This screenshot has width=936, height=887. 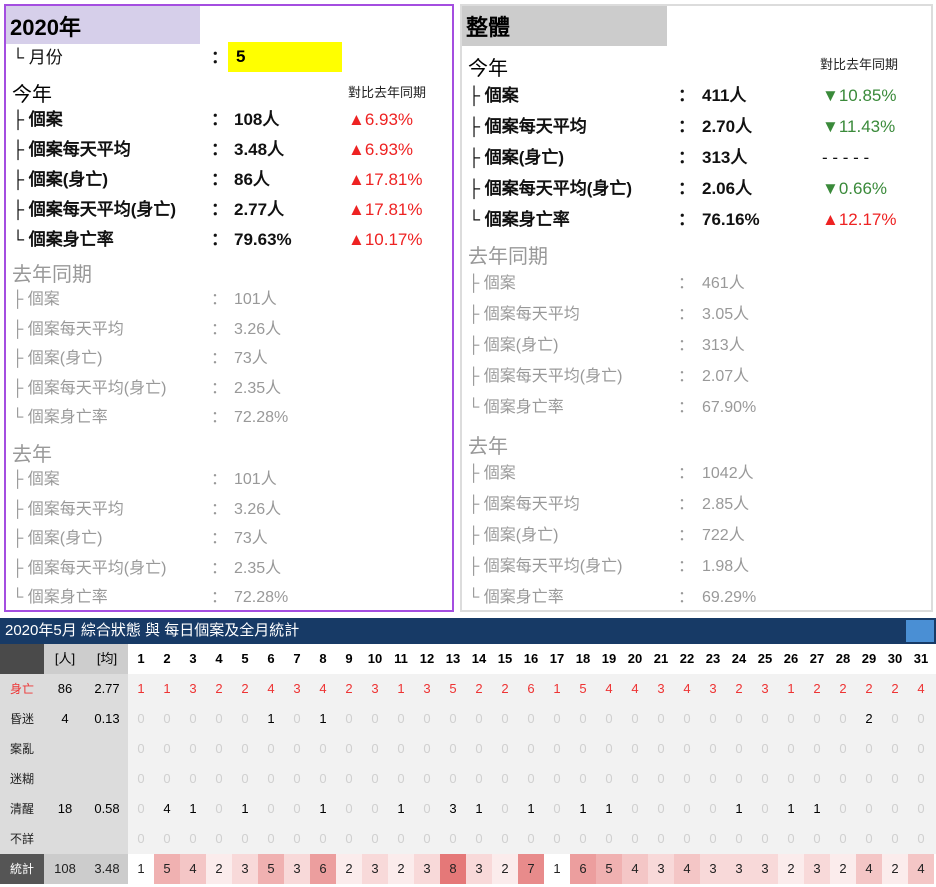 What do you see at coordinates (65, 809) in the screenshot?
I see `row-people: 18` at bounding box center [65, 809].